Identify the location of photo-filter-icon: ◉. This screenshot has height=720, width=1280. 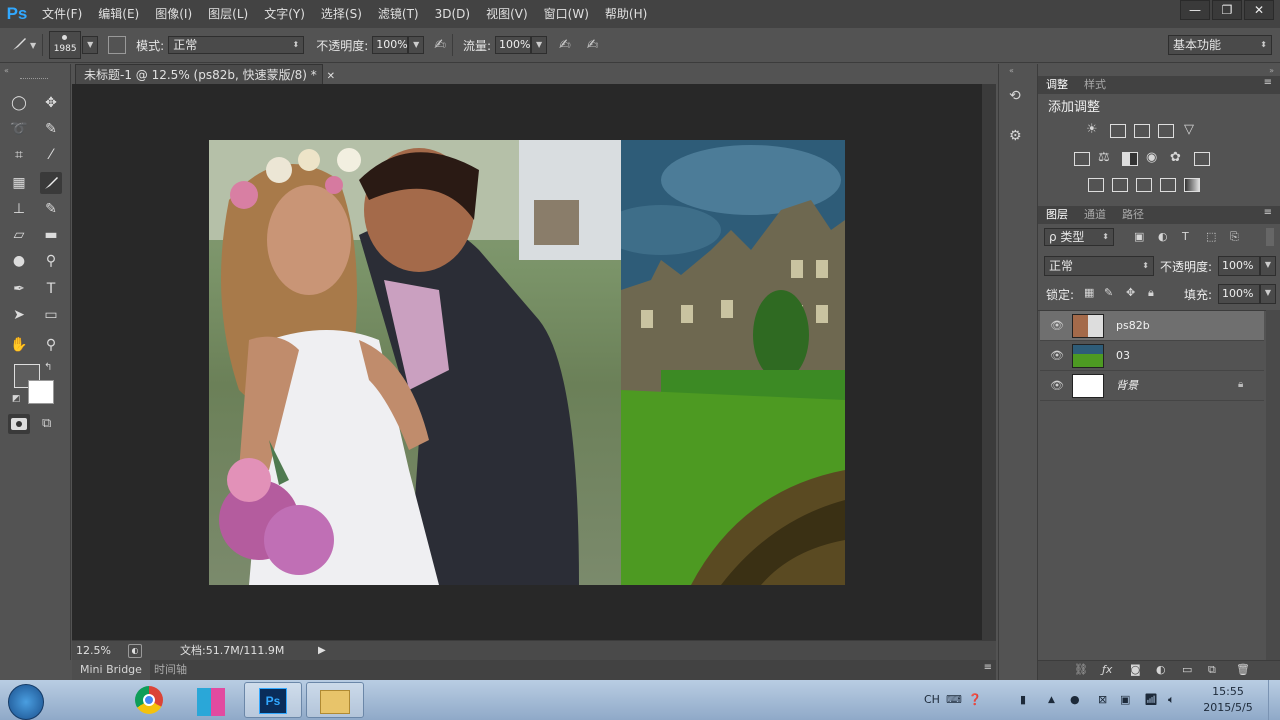
(1151, 157).